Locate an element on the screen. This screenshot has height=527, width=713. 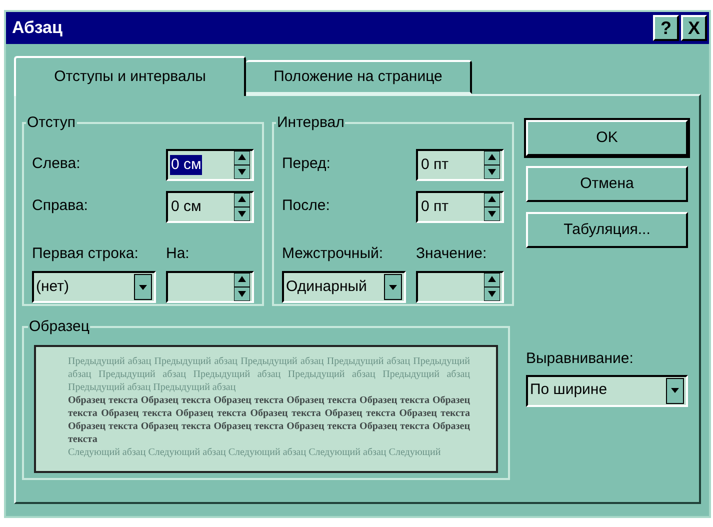
dialog-button: Отмена is located at coordinates (607, 184).